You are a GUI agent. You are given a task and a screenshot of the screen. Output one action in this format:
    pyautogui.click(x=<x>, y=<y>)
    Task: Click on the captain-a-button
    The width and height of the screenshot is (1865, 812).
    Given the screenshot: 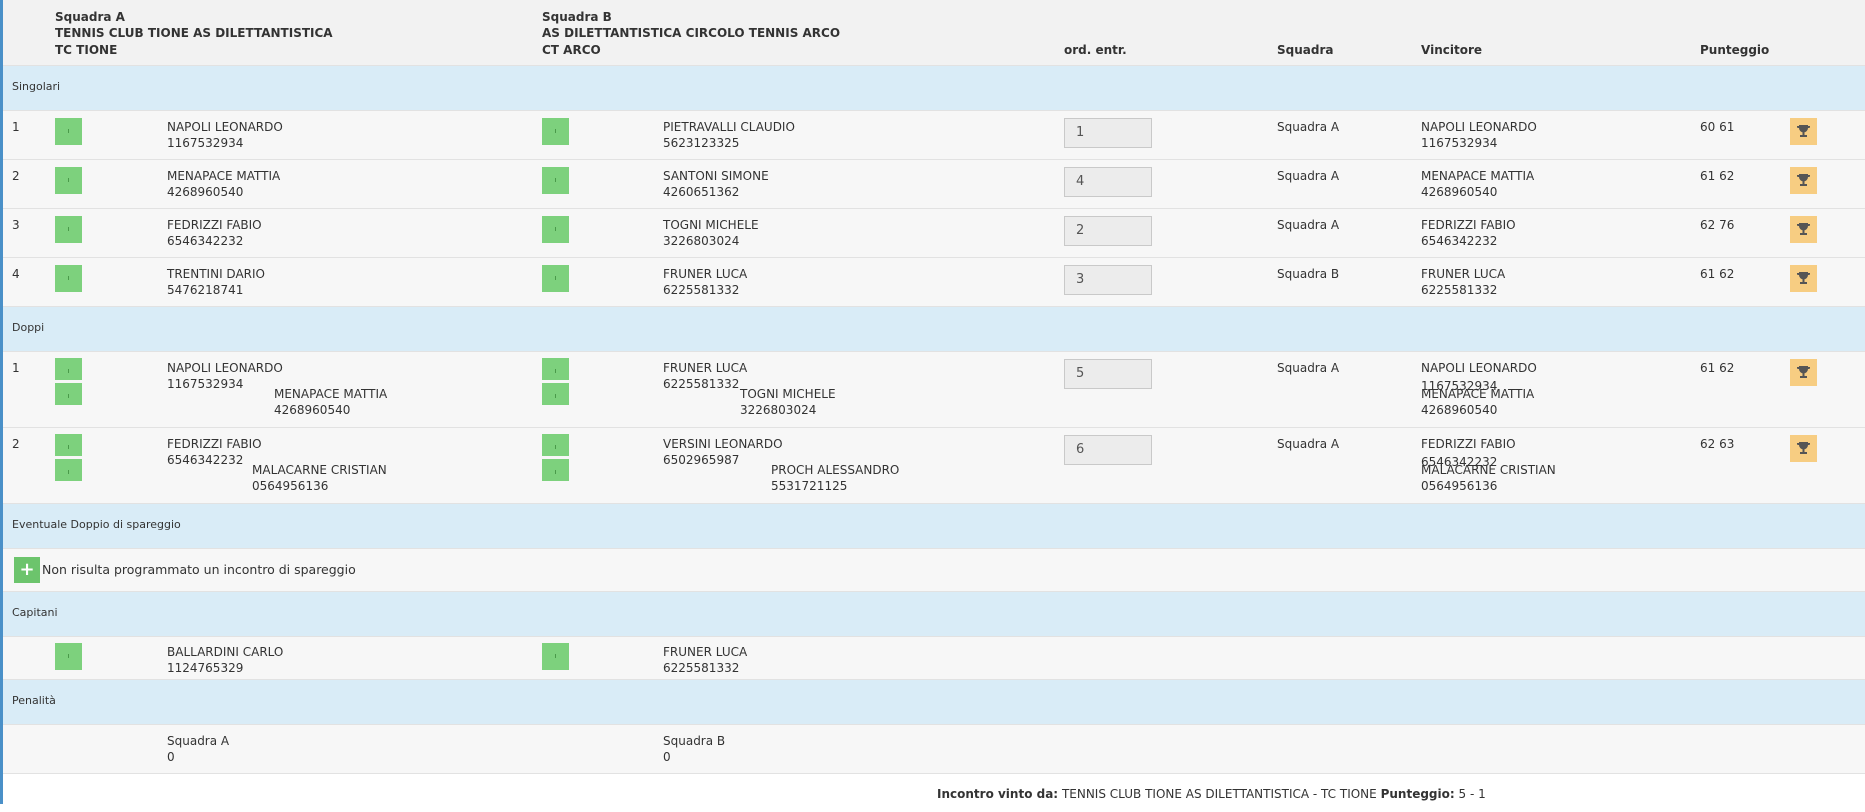 What is the action you would take?
    pyautogui.click(x=68, y=656)
    